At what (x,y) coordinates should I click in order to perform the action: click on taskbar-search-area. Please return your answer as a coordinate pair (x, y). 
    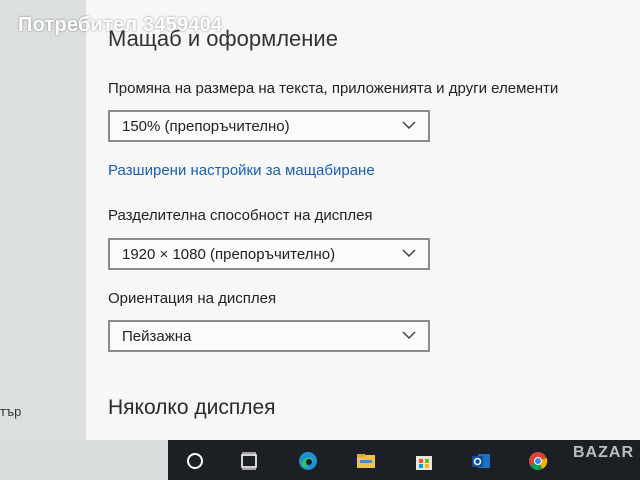
    Looking at the image, I should click on (84, 460).